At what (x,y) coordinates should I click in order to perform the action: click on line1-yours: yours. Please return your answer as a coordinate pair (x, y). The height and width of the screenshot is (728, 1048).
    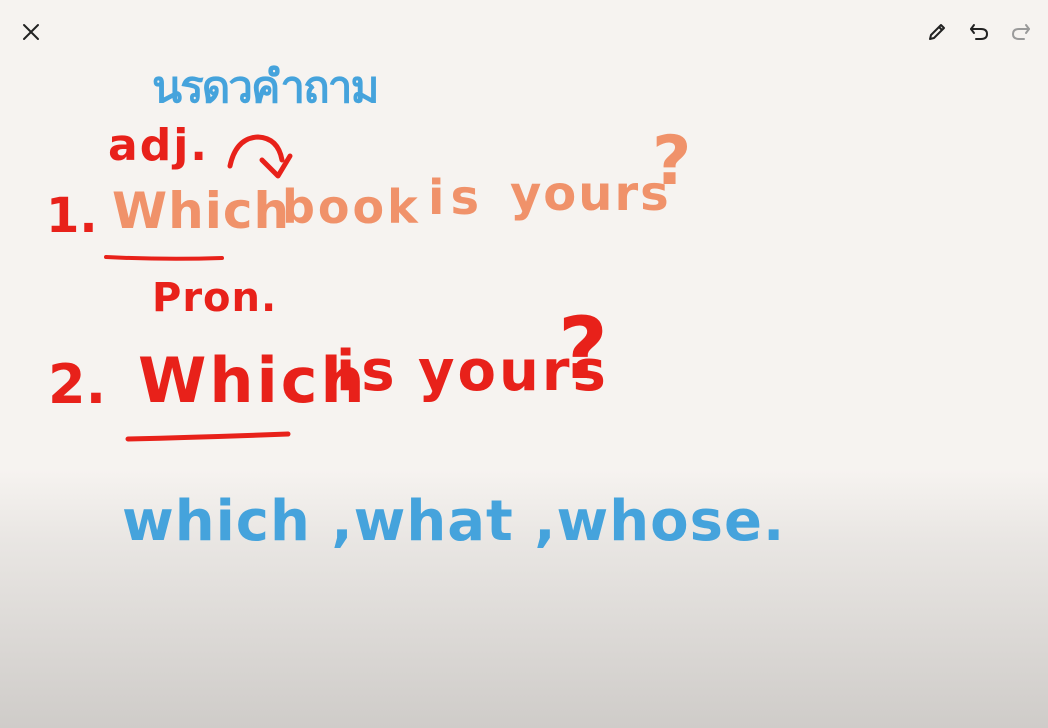
    Looking at the image, I should click on (590, 194).